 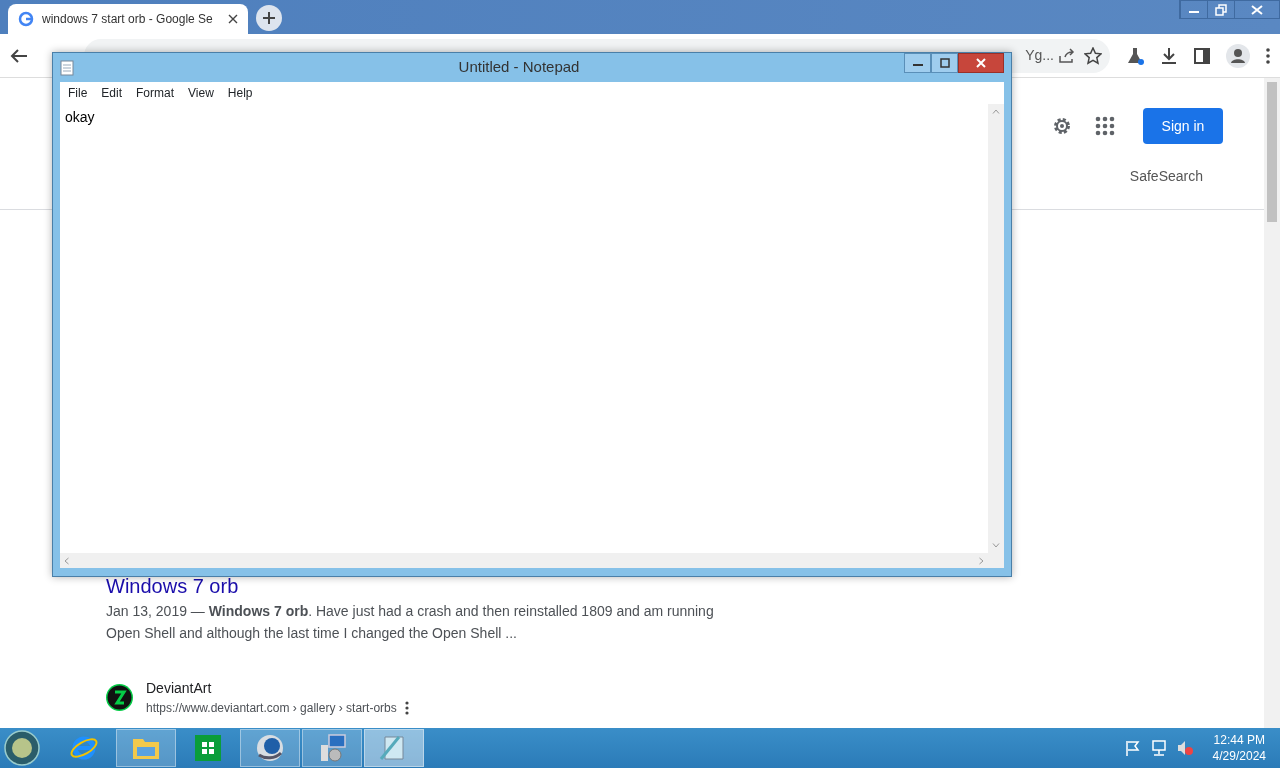 What do you see at coordinates (996, 328) in the screenshot?
I see `vertical-scrollbar` at bounding box center [996, 328].